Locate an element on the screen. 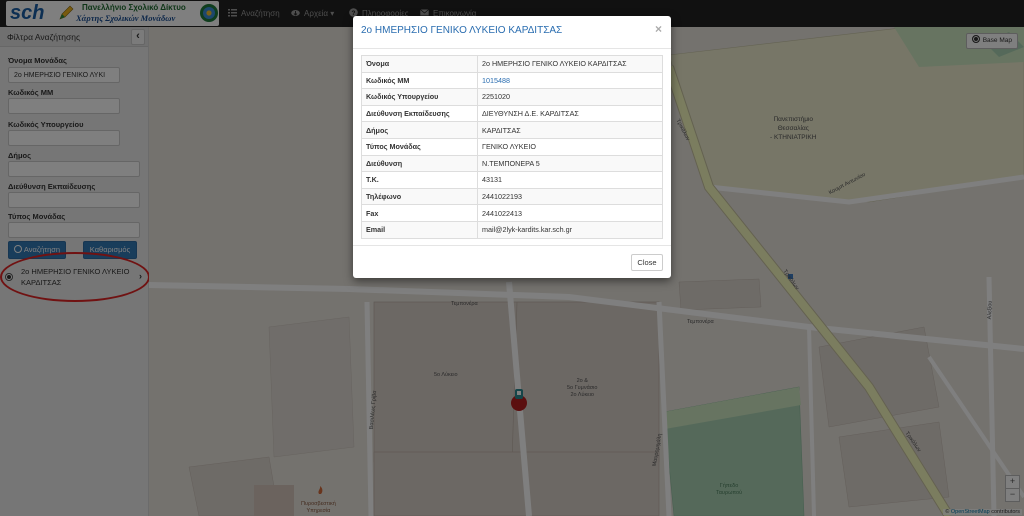  close-icon: × is located at coordinates (658, 29).